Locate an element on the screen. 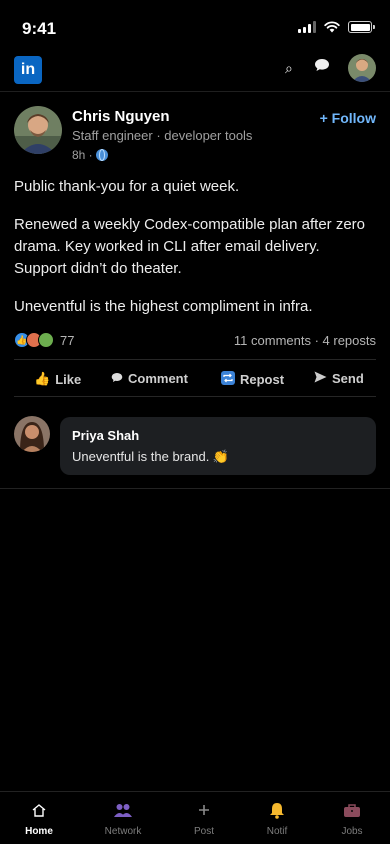 The image size is (390, 844). send-button: Send is located at coordinates (339, 378).